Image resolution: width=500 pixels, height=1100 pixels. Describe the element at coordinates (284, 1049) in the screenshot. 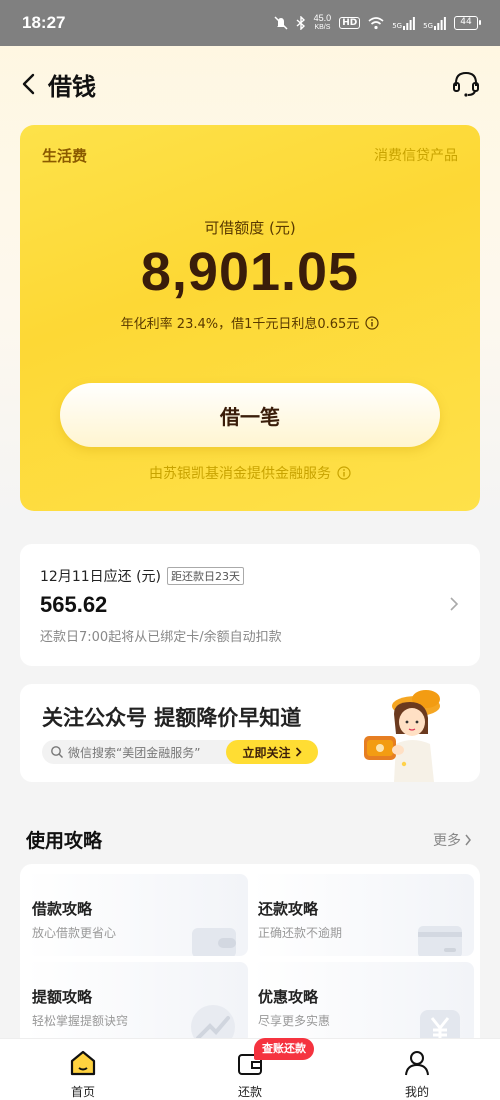

I see `bill-repay-badge: 查账还款` at that location.